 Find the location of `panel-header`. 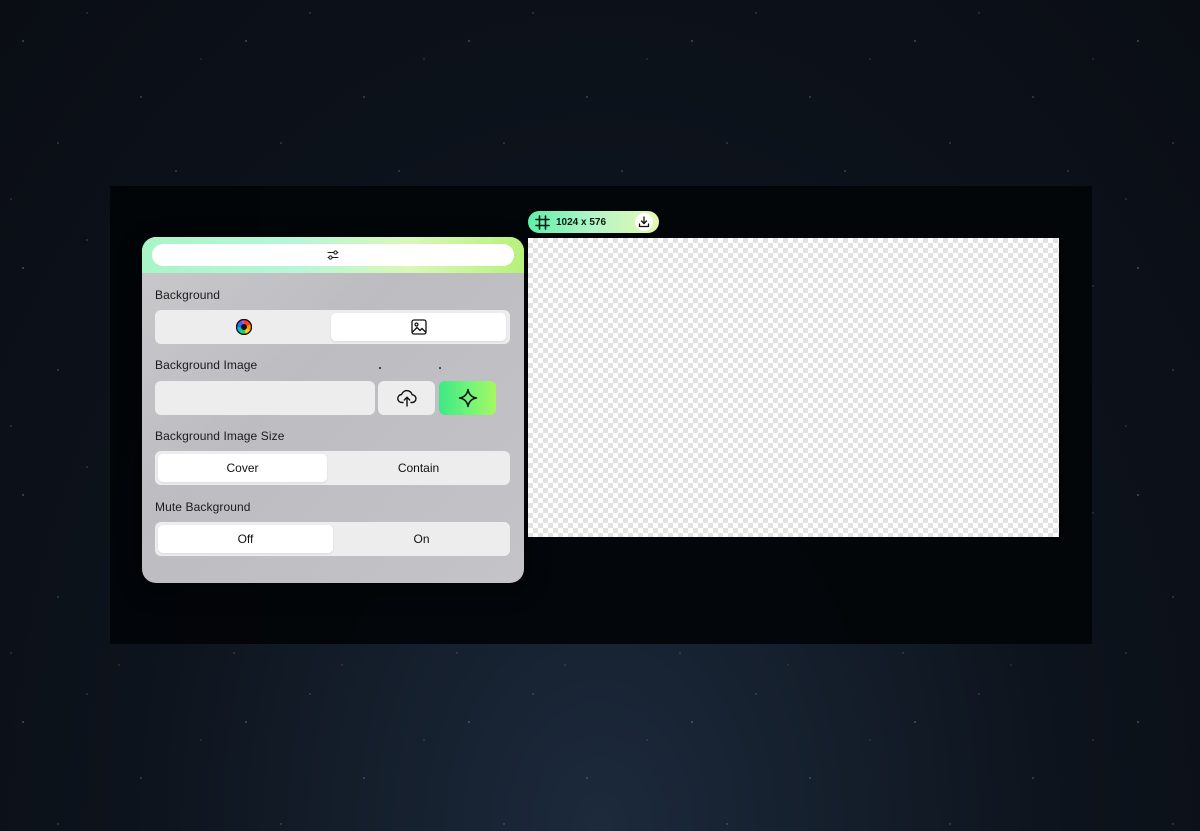

panel-header is located at coordinates (333, 255).